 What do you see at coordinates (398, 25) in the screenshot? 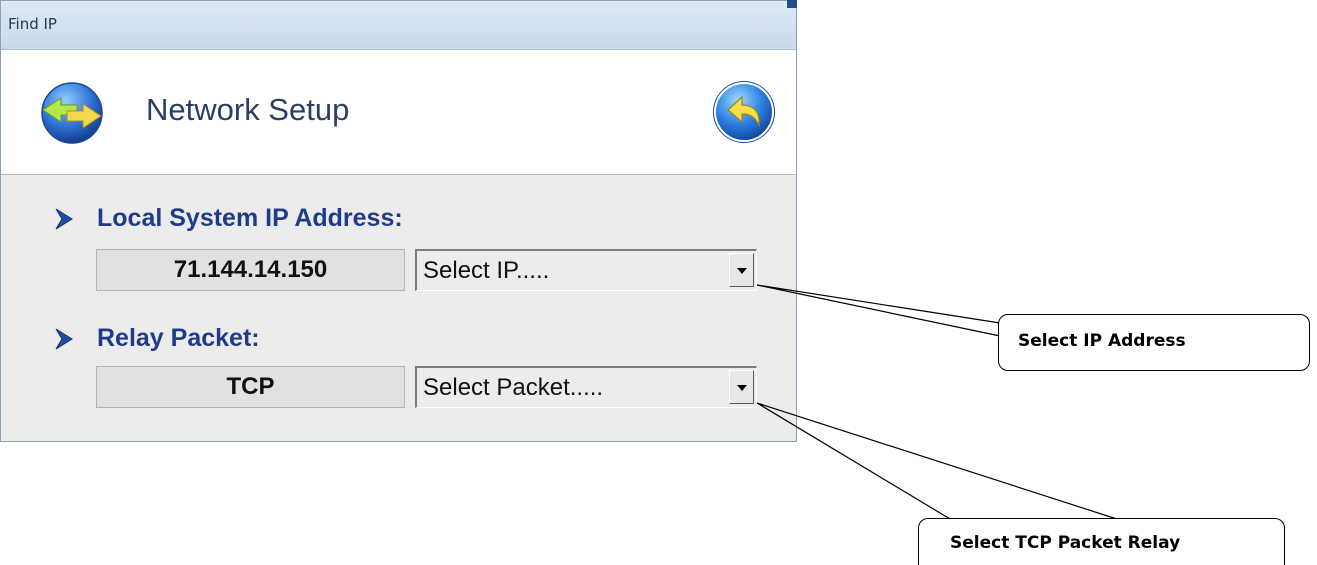
I see `title-bar: Find IP` at bounding box center [398, 25].